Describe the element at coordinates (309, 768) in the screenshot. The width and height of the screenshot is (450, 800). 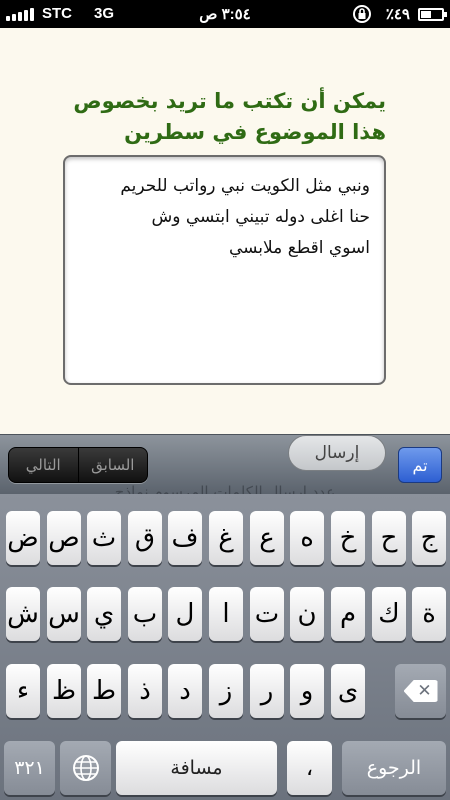
I see `punctuation-key: ،` at that location.